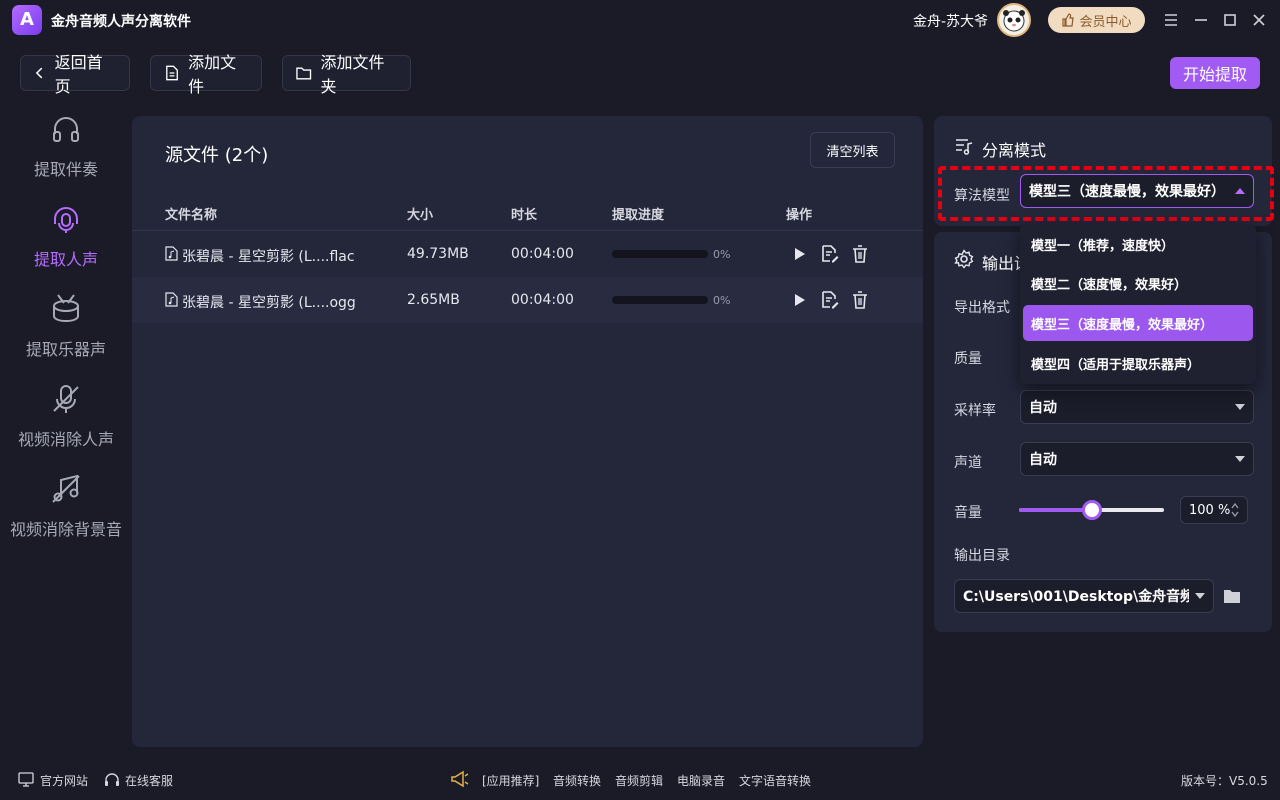 The height and width of the screenshot is (800, 1280). I want to click on source-files-title: 源文件 (2个), so click(217, 155).